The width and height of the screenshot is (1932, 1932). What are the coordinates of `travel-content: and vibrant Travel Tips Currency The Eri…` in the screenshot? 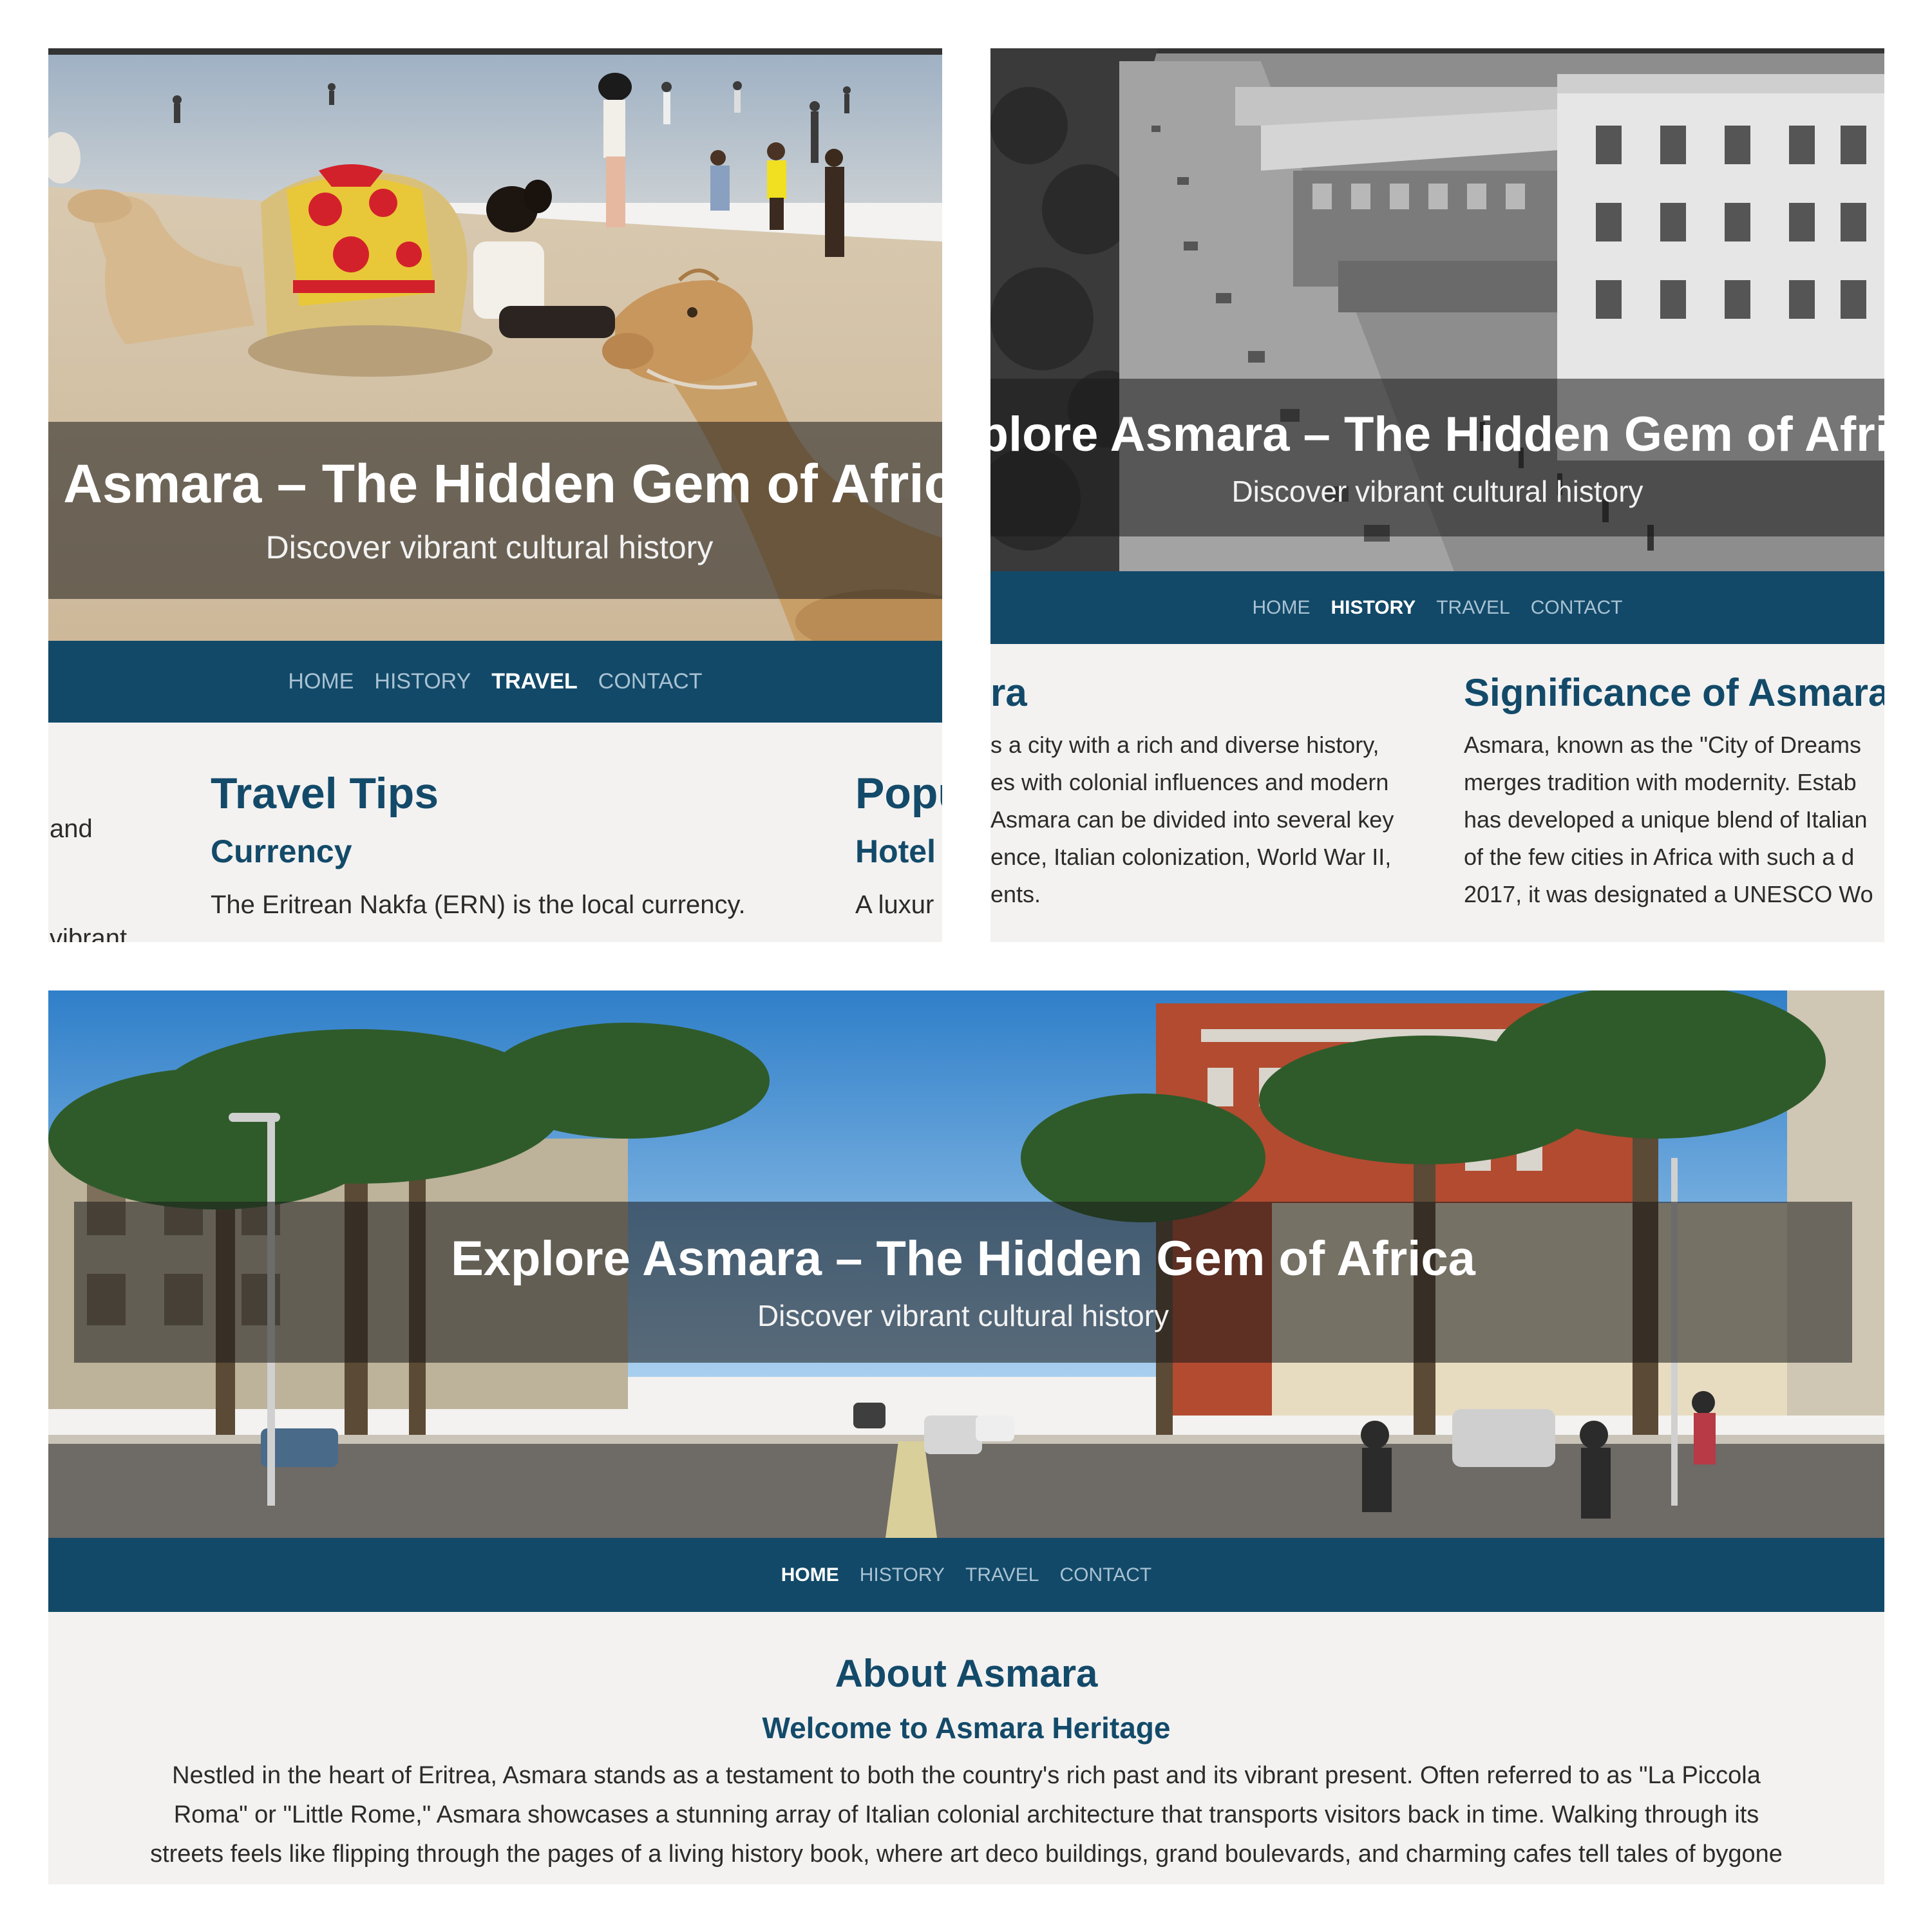 It's located at (495, 833).